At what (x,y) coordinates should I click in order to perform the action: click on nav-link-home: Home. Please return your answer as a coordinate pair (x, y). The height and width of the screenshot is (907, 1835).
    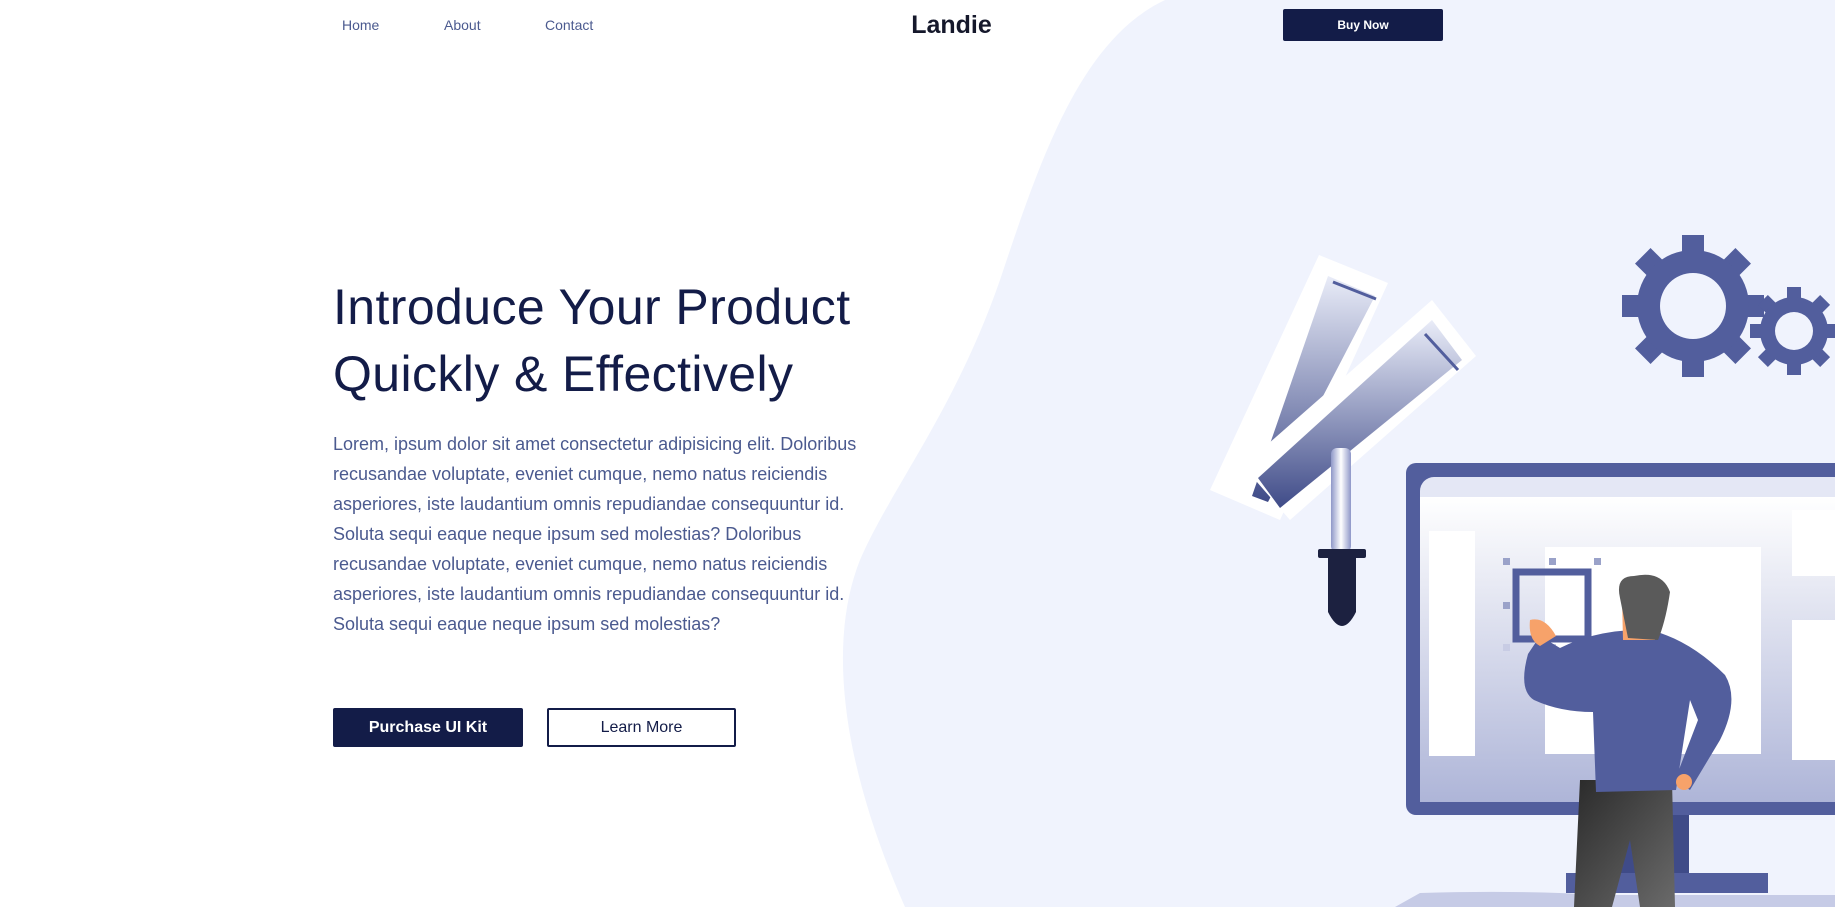
    Looking at the image, I should click on (360, 25).